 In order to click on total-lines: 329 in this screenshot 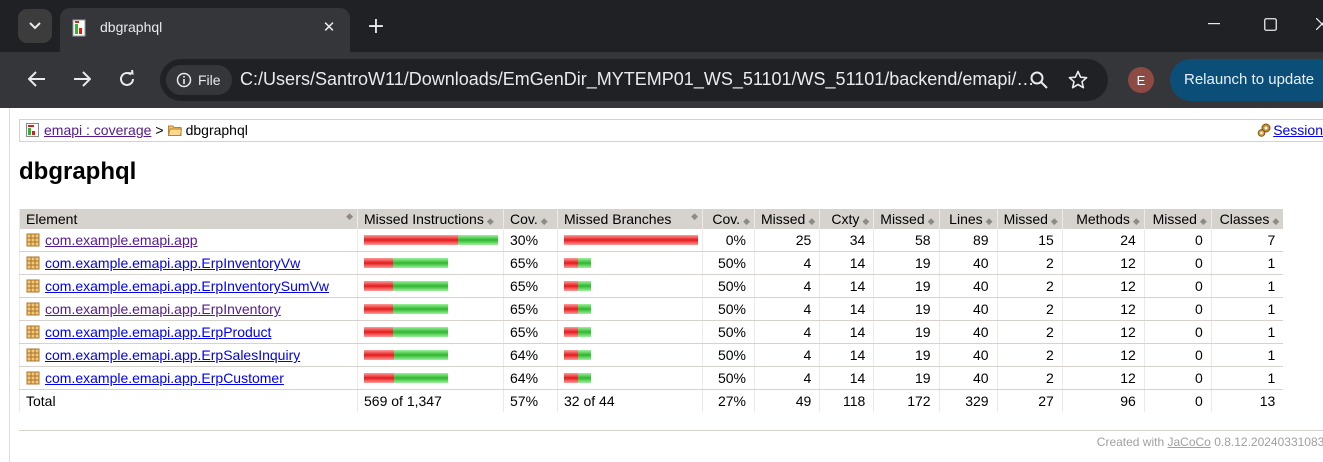, I will do `click(968, 401)`.